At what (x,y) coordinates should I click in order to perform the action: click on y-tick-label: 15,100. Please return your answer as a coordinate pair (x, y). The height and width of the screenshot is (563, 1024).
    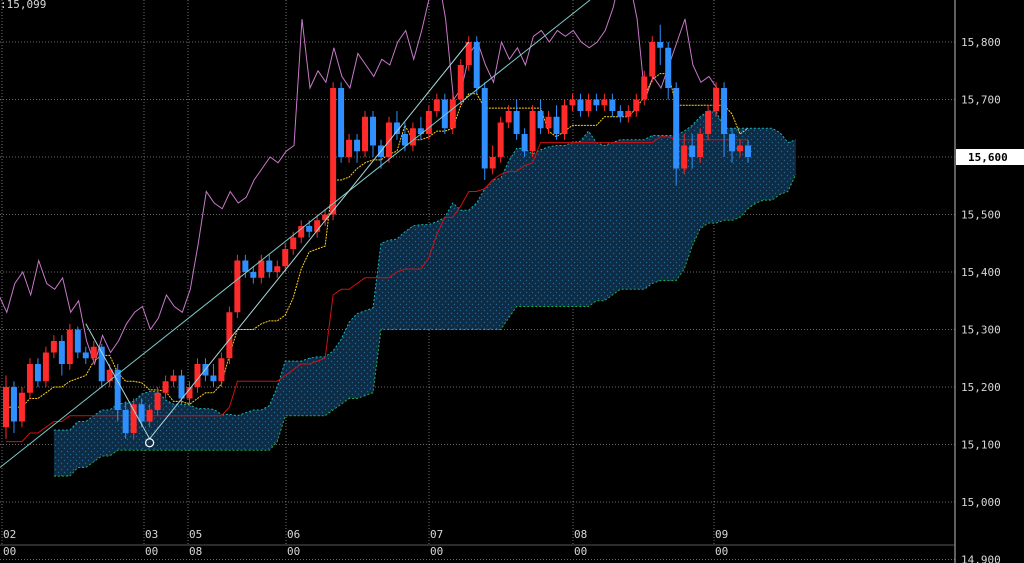
    Looking at the image, I should click on (981, 445).